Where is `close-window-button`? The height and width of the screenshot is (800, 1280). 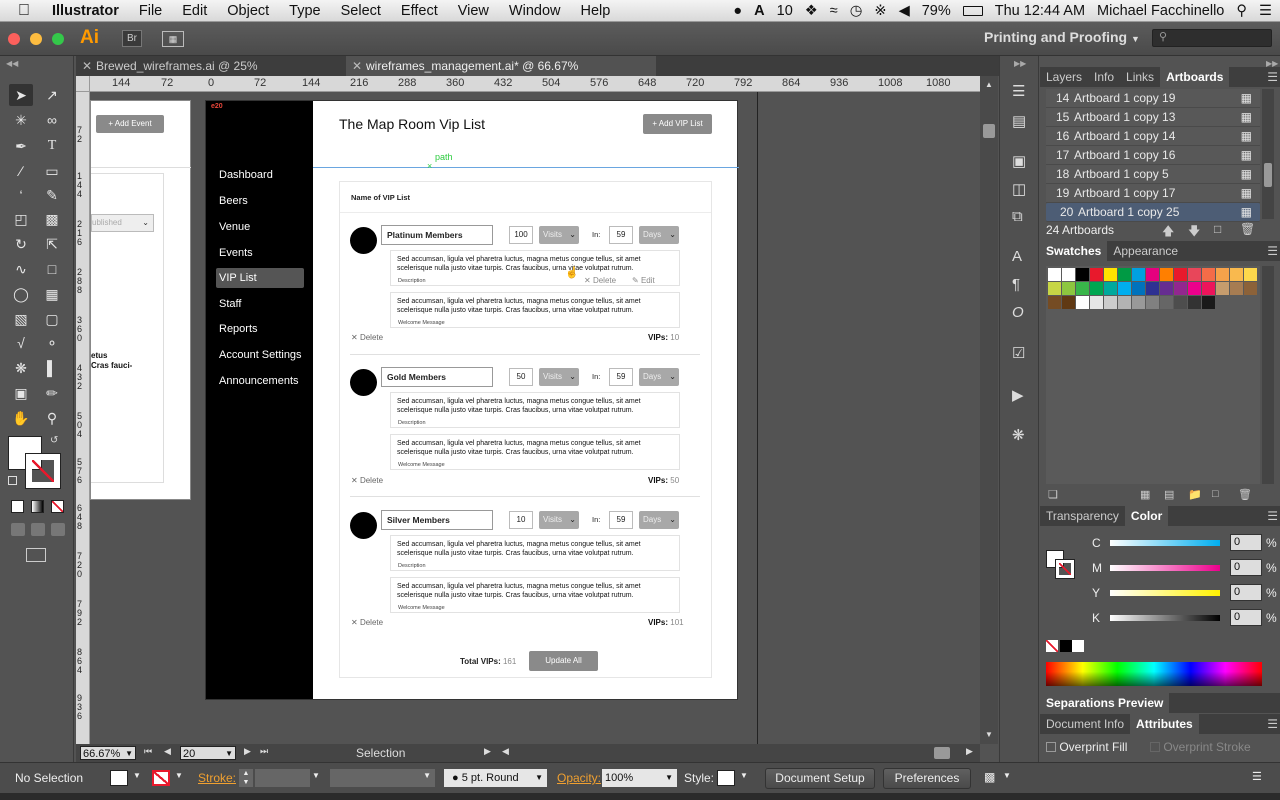
close-window-button is located at coordinates (14, 39).